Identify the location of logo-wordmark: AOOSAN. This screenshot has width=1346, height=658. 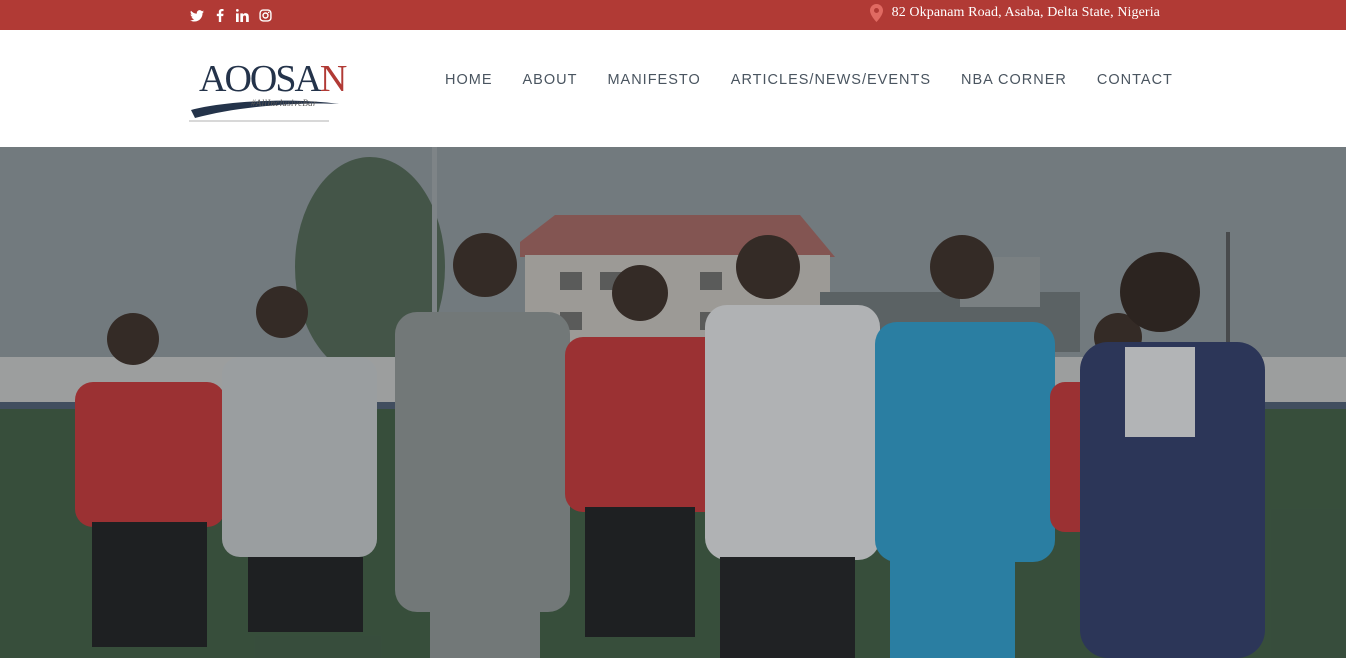
(273, 79).